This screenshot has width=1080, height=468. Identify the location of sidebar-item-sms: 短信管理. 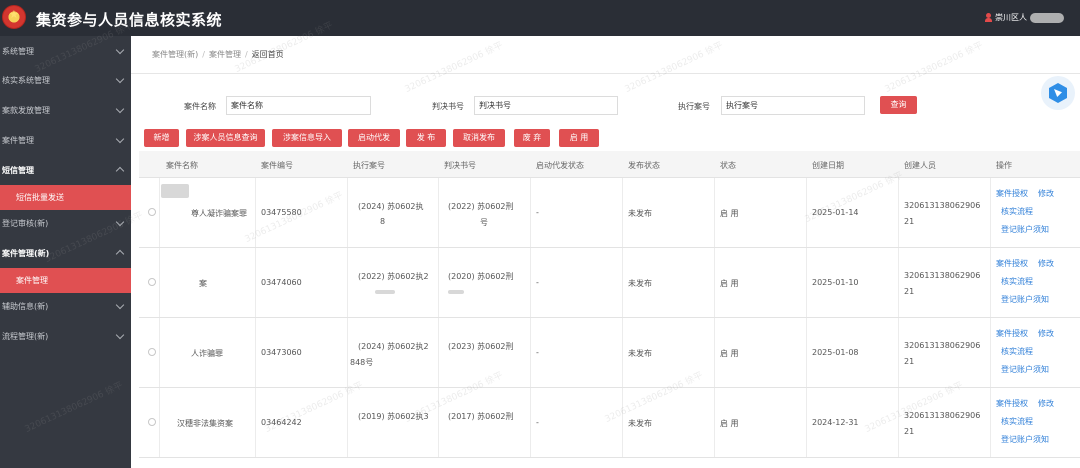
(65, 170).